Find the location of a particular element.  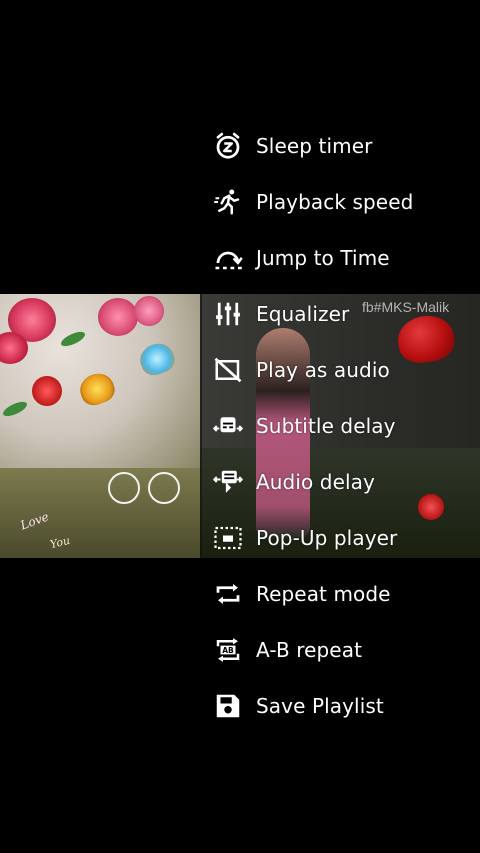

svg-text: AB is located at coordinates (228, 650).